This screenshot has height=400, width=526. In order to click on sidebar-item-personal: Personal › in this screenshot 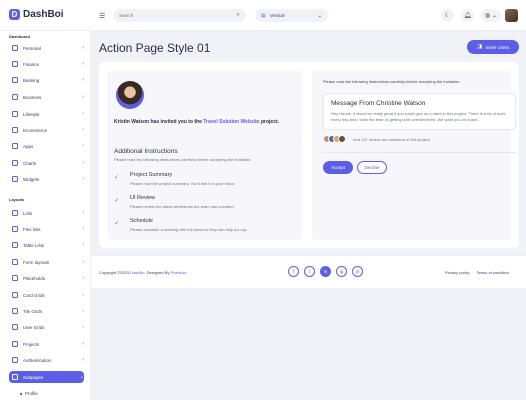, I will do `click(46, 48)`.